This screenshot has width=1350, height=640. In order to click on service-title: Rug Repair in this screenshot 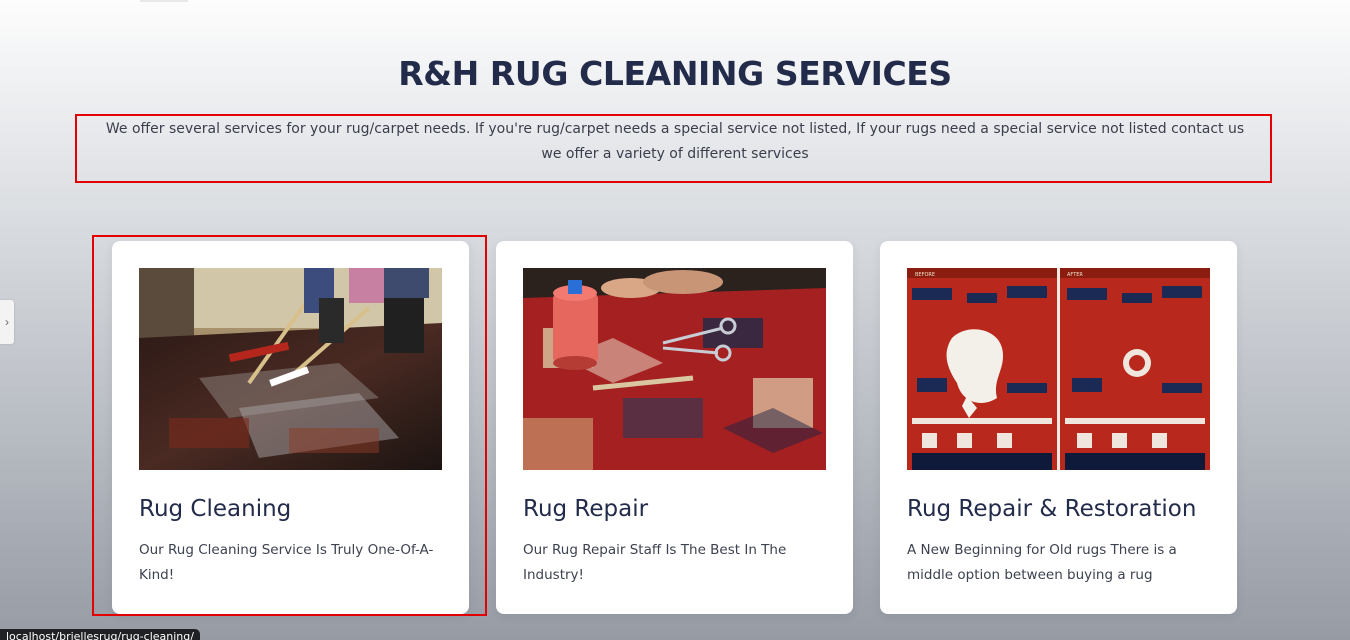, I will do `click(585, 509)`.